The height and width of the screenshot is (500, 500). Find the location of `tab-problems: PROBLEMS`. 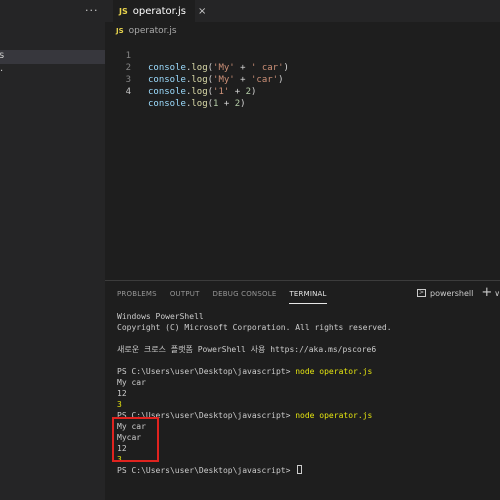

tab-problems: PROBLEMS is located at coordinates (137, 297).